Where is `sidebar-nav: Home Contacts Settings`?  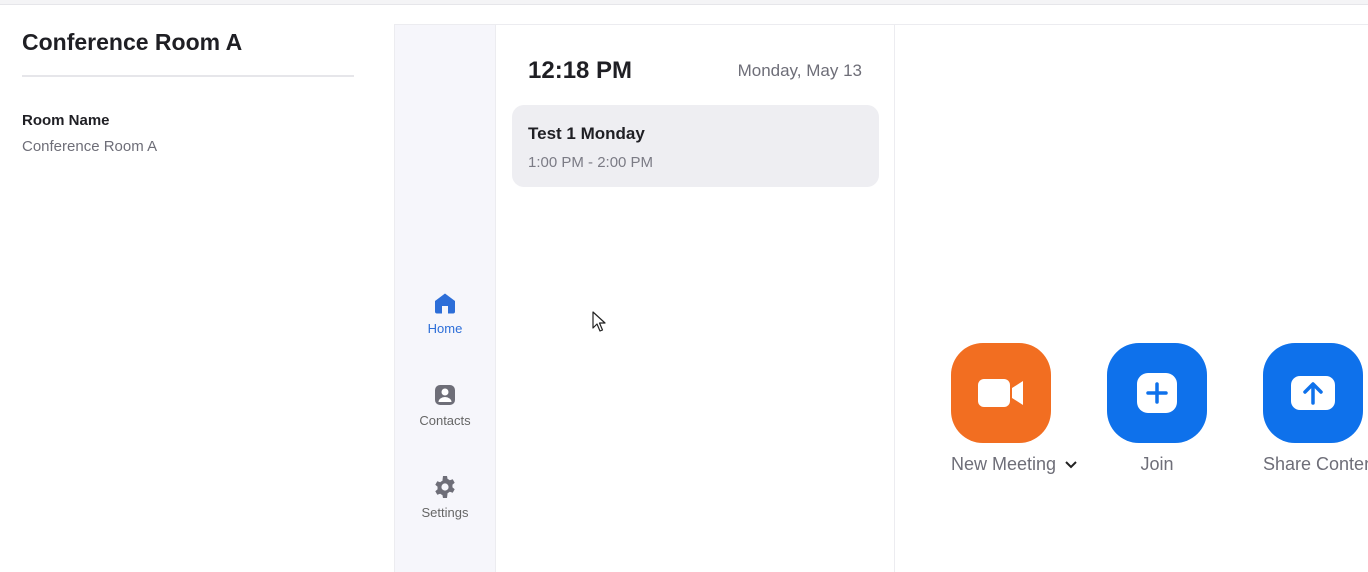
sidebar-nav: Home Contacts Settings is located at coordinates (445, 298).